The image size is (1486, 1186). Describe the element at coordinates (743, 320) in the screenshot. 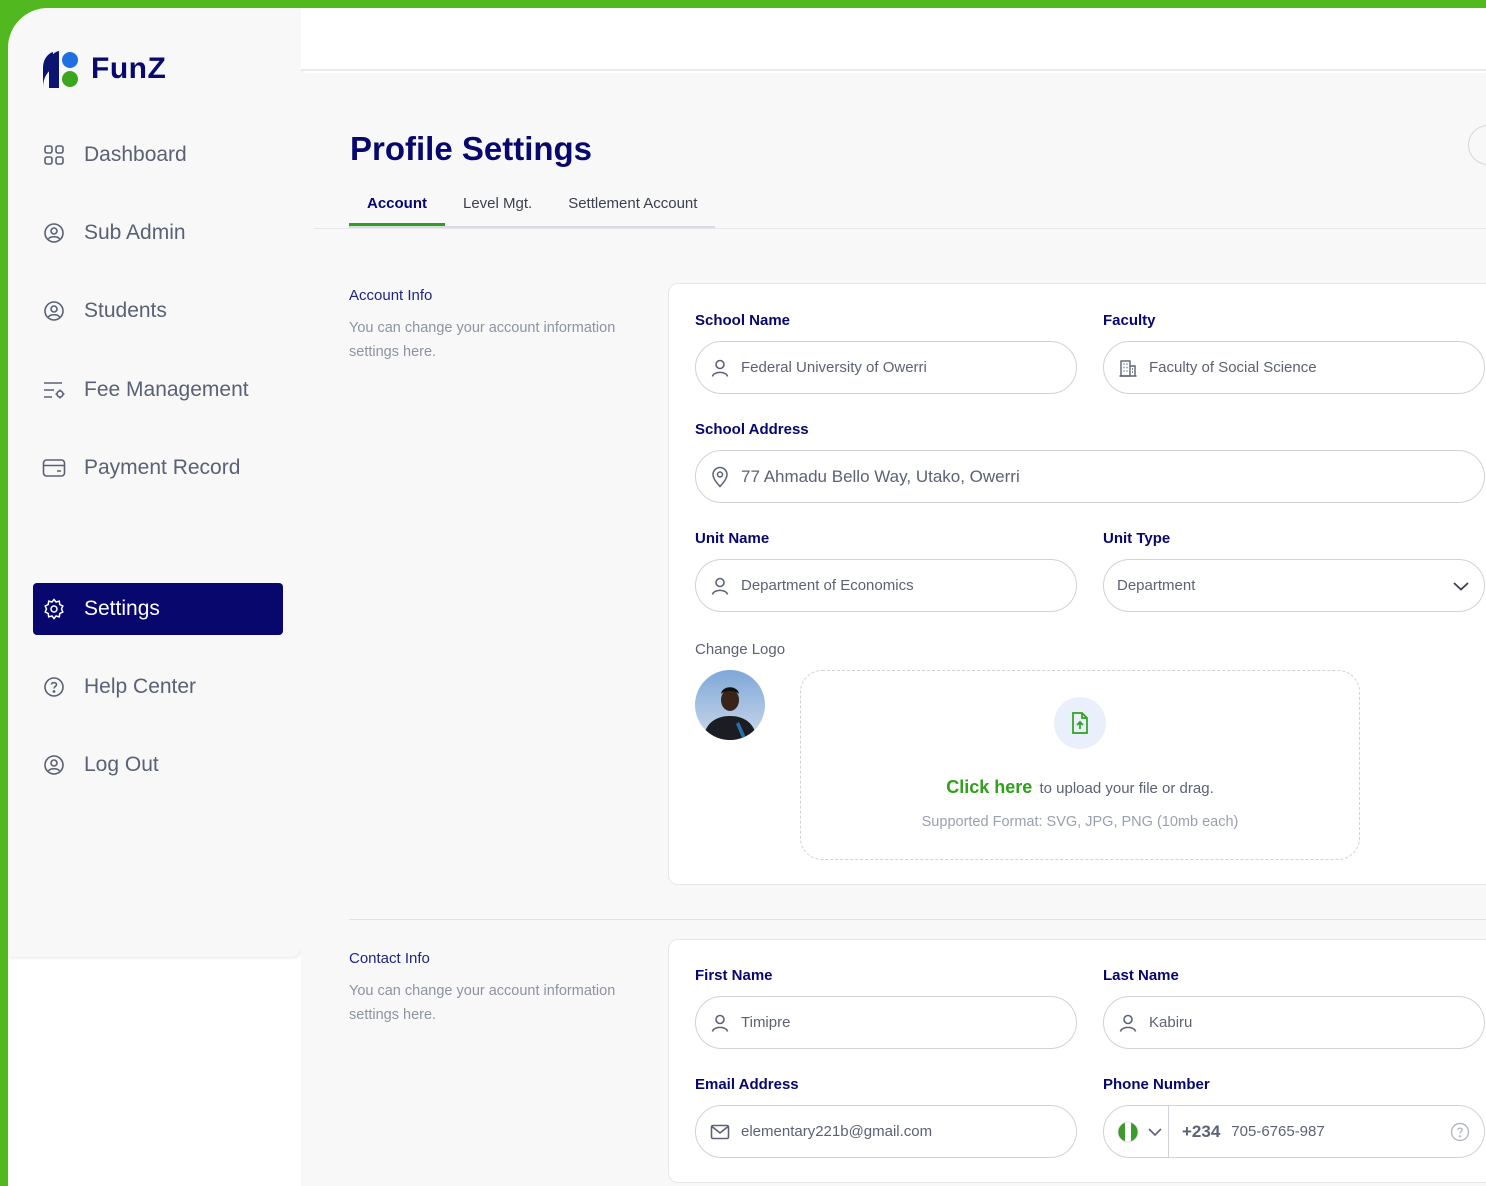

I see `field-label: School Name` at that location.